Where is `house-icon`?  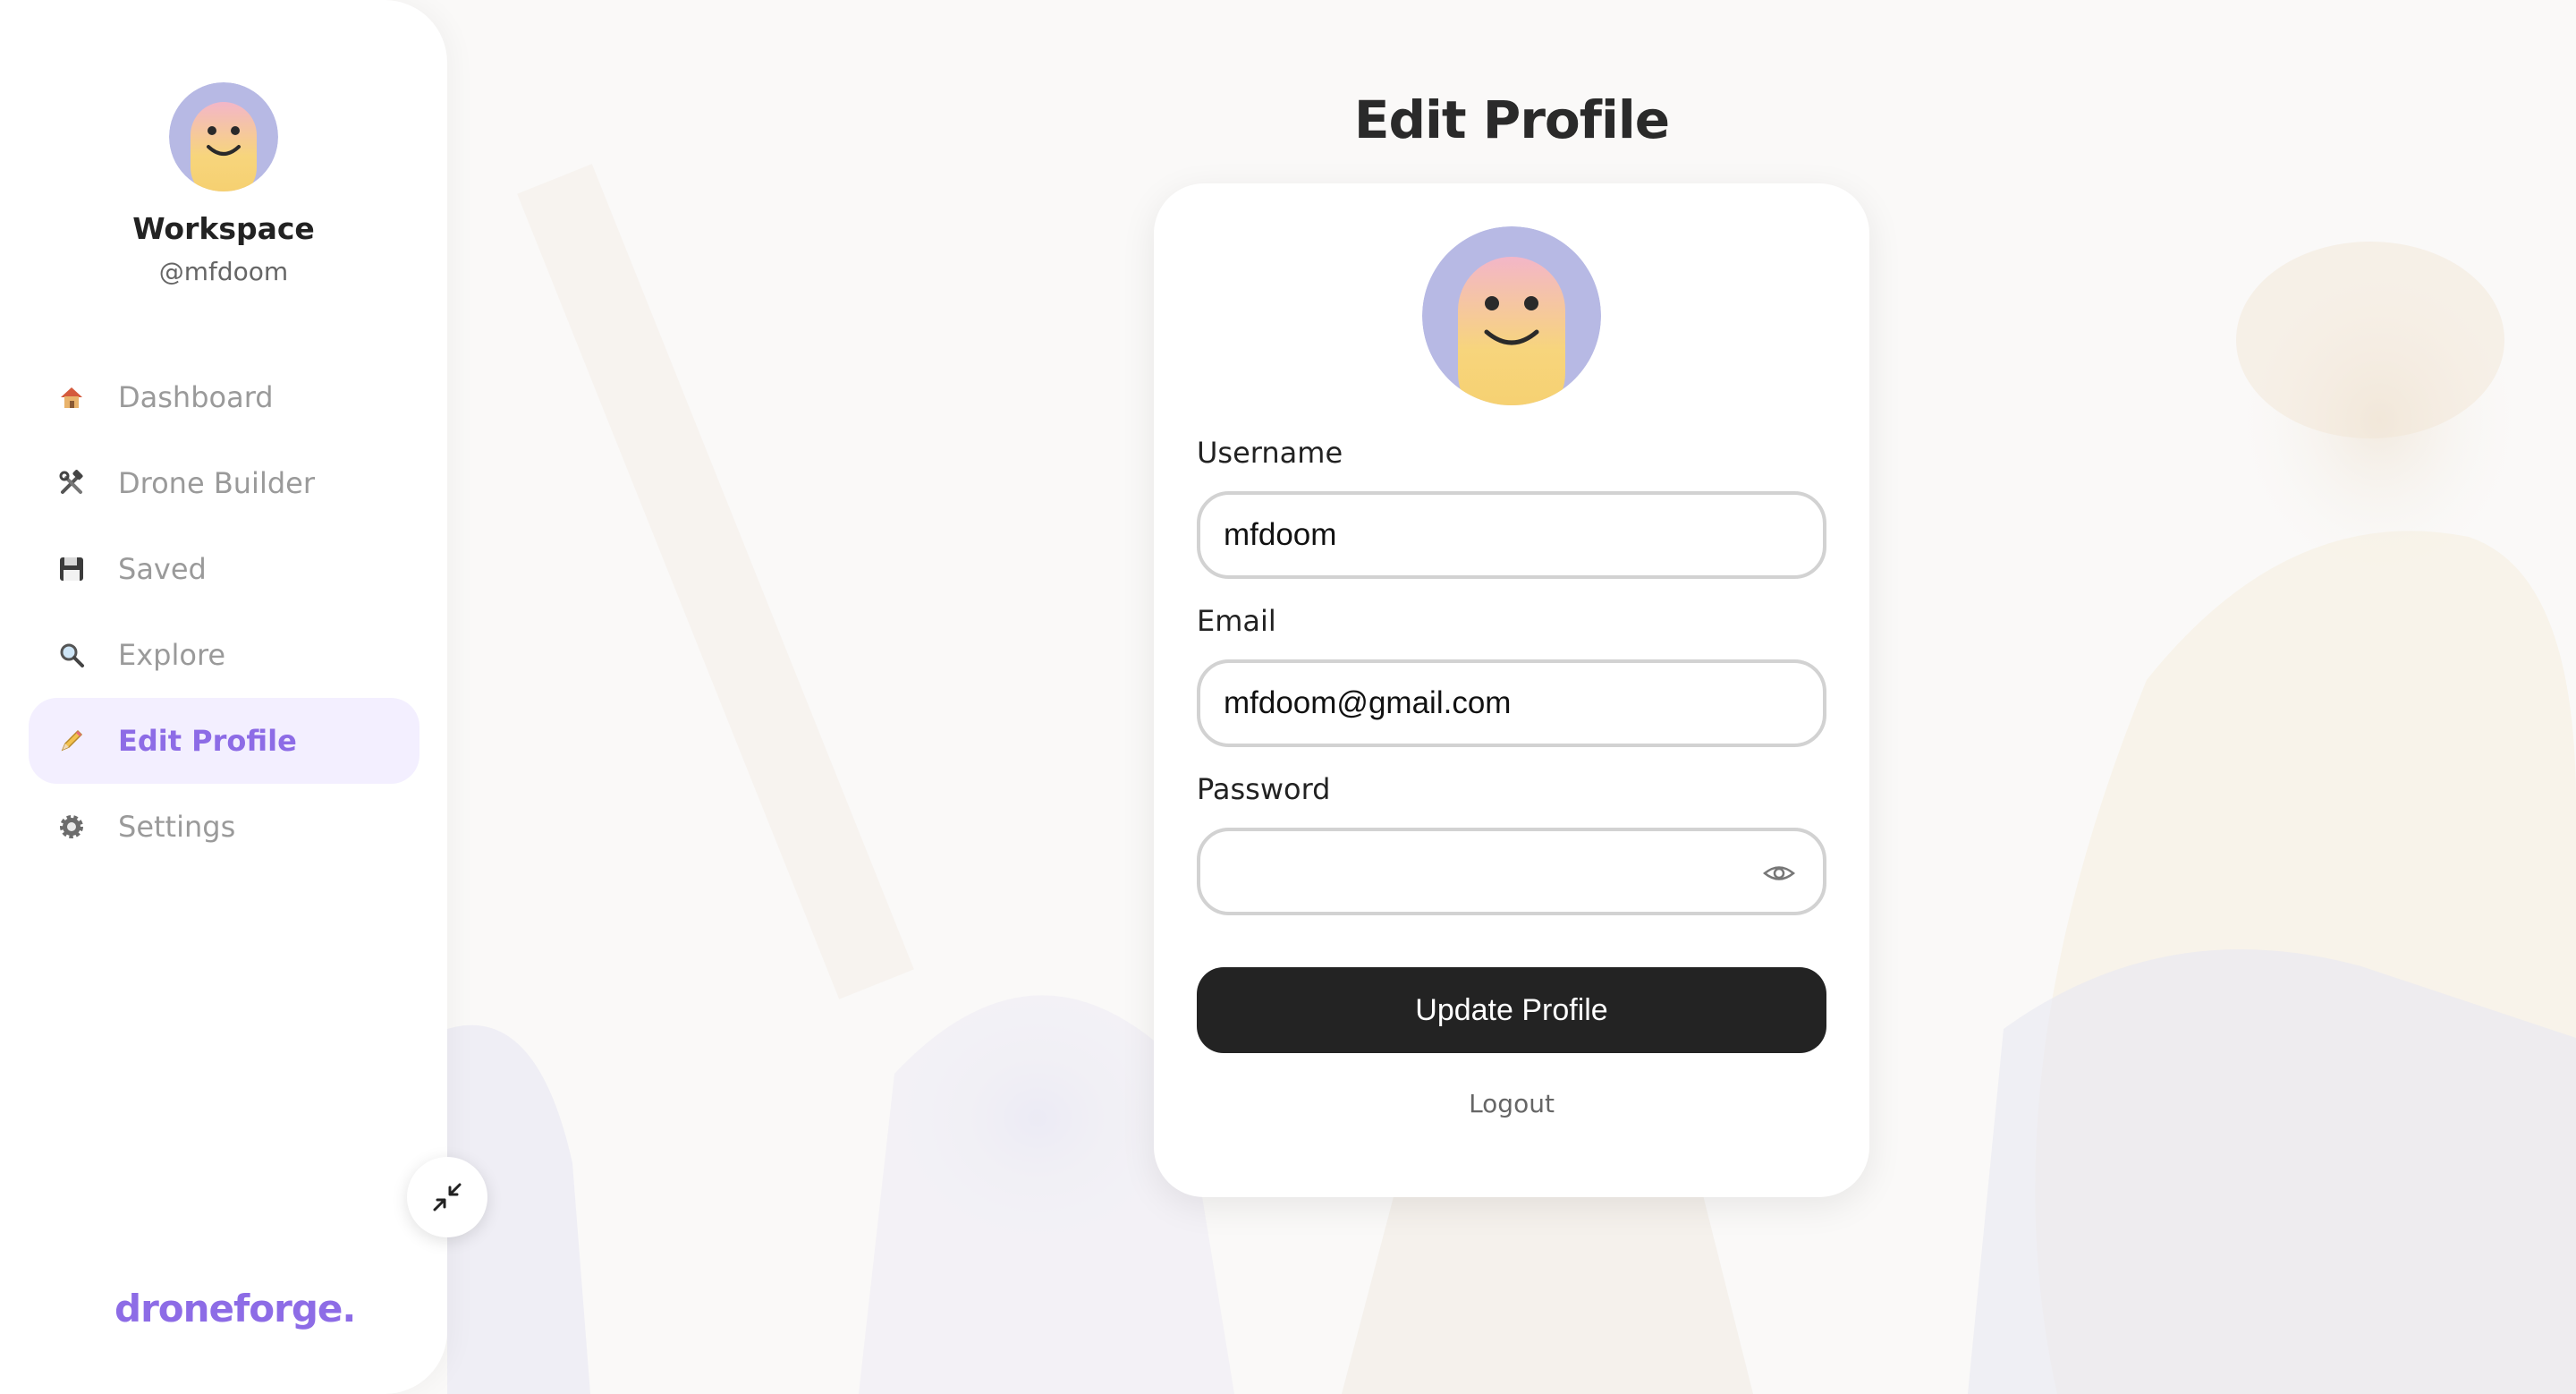 house-icon is located at coordinates (71, 397).